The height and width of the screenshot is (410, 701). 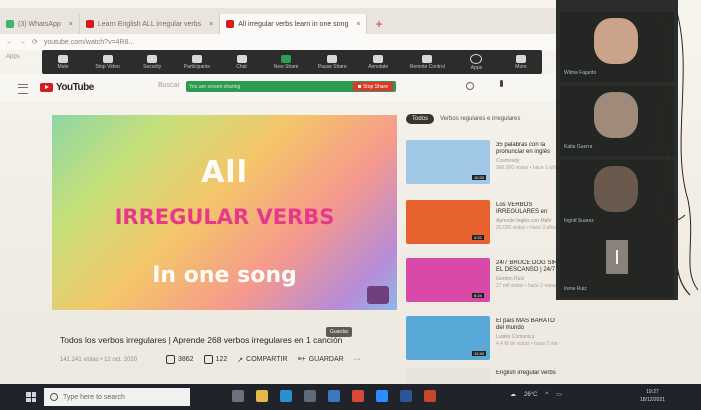 I want to click on weather-text: 26°C, so click(x=531, y=394).